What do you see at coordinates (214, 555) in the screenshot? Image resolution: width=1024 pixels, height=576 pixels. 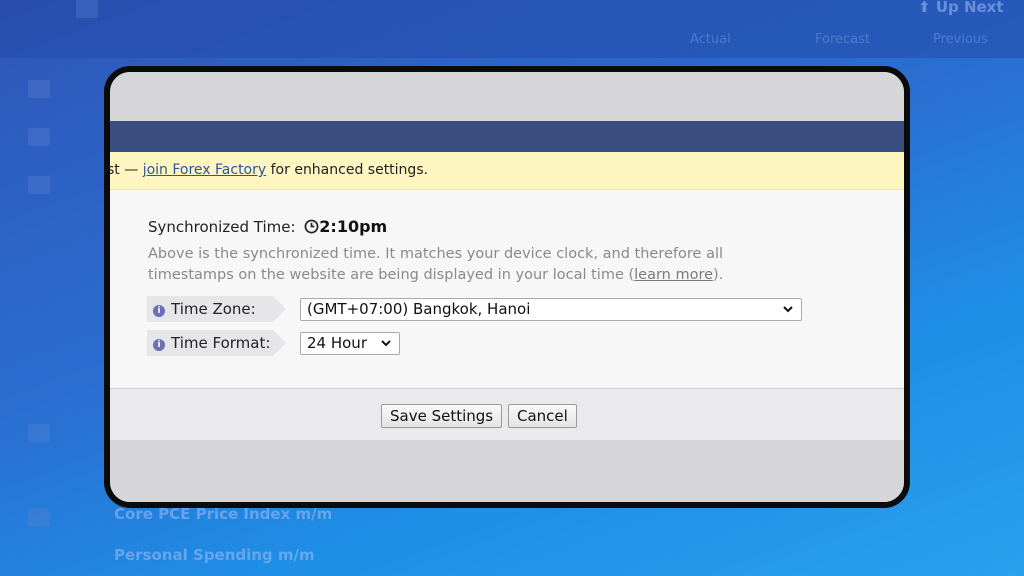 I see `background-row-personal-spending: Personal Spending m/m` at bounding box center [214, 555].